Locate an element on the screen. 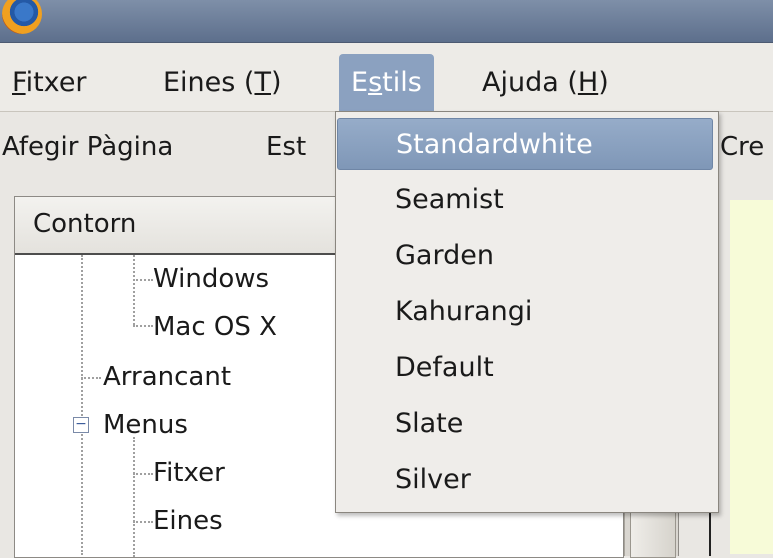 This screenshot has height=558, width=773. tree-item-arrancant: Arrancant is located at coordinates (167, 377).